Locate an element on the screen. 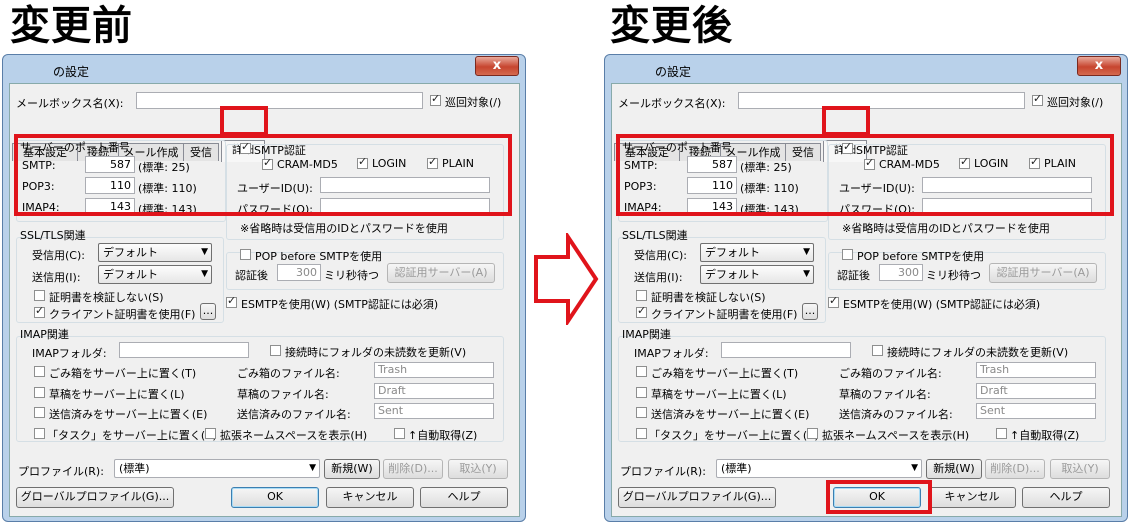  draft-on-server-label: 草稿をサーバー上に置く(L) is located at coordinates (117, 394).